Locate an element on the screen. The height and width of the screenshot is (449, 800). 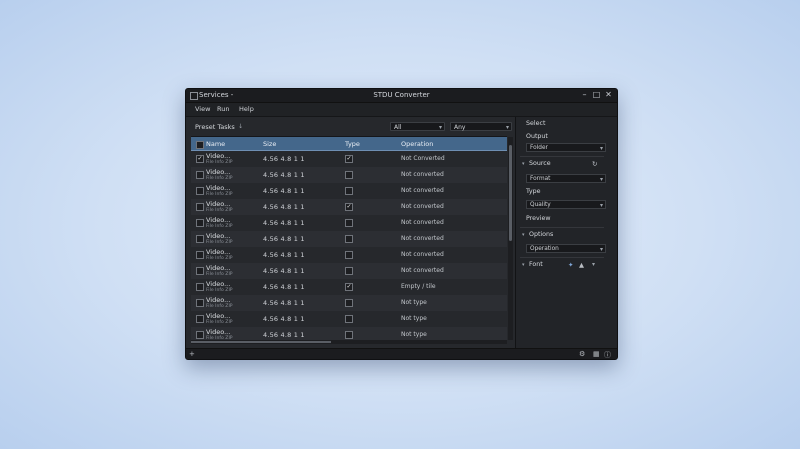
settings-icon: ⚙ is located at coordinates (582, 354).